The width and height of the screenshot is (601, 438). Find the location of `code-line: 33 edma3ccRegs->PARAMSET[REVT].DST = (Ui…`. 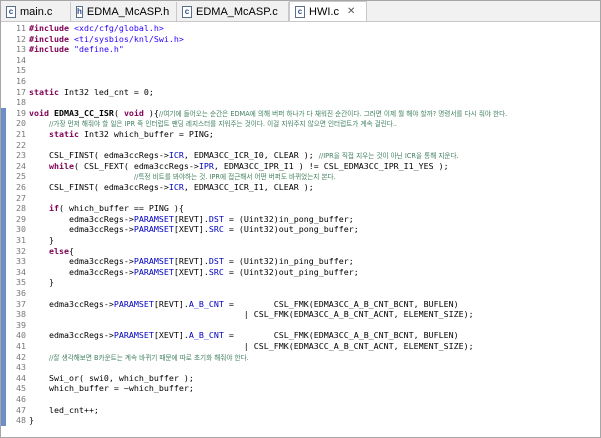

code-line: 33 edma3ccRegs->PARAMSET[REVT].DST = (Ui… is located at coordinates (300, 261).